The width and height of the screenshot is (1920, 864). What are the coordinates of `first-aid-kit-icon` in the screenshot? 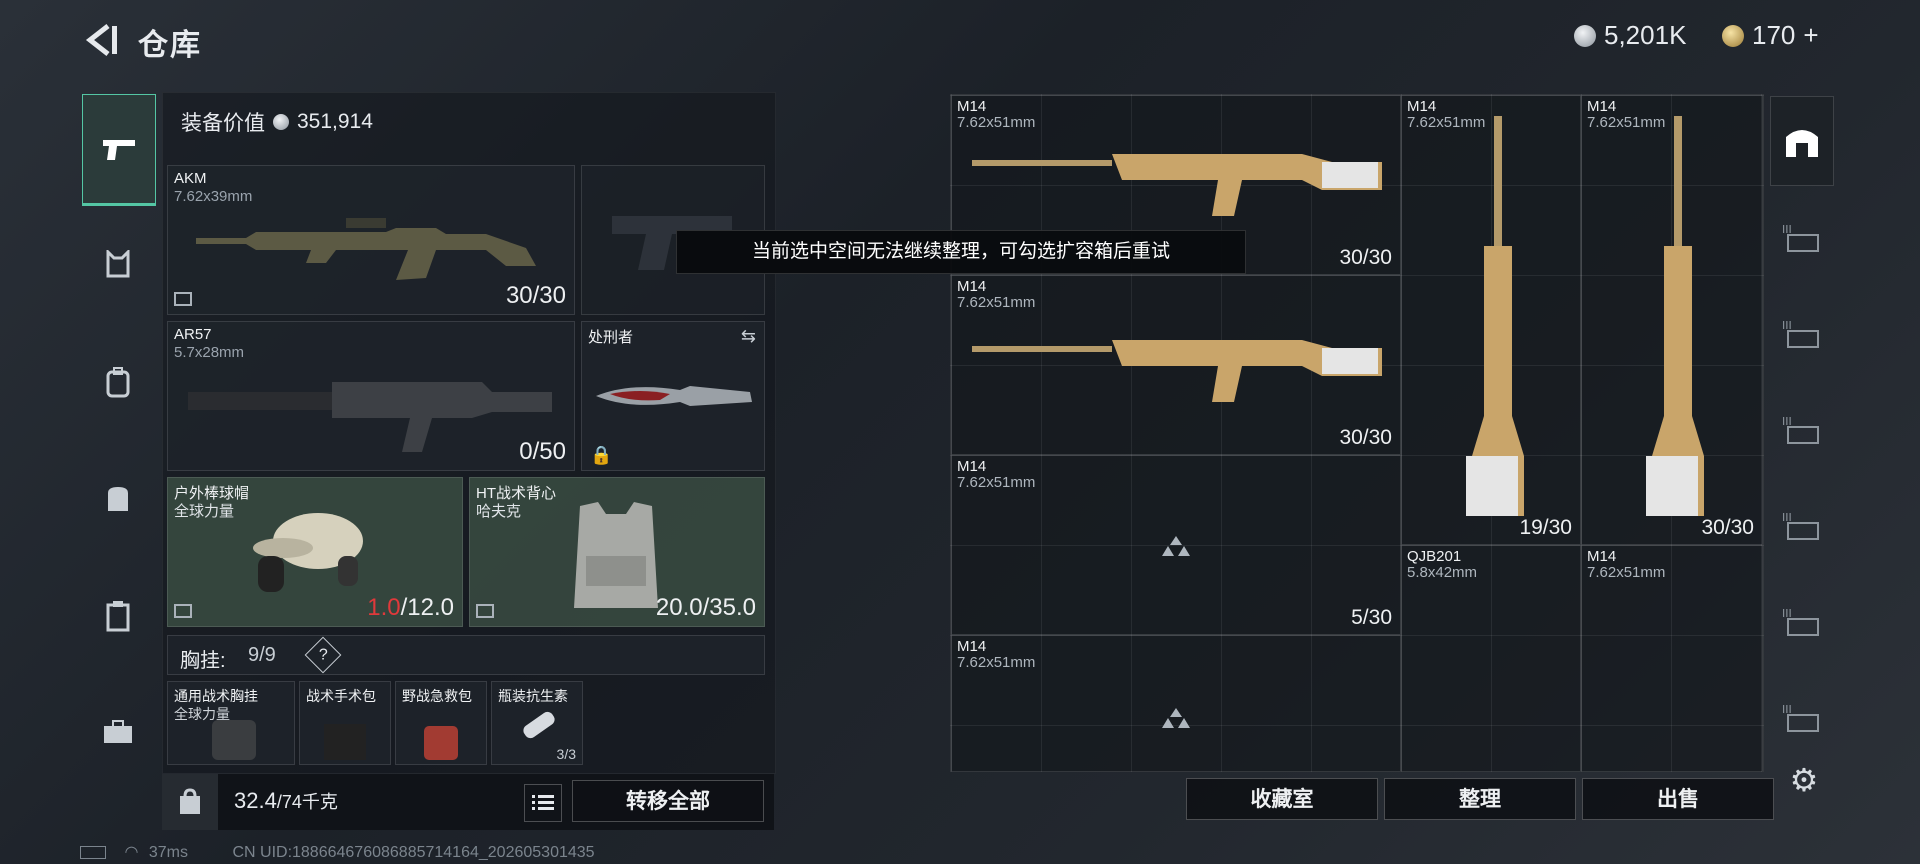 It's located at (441, 743).